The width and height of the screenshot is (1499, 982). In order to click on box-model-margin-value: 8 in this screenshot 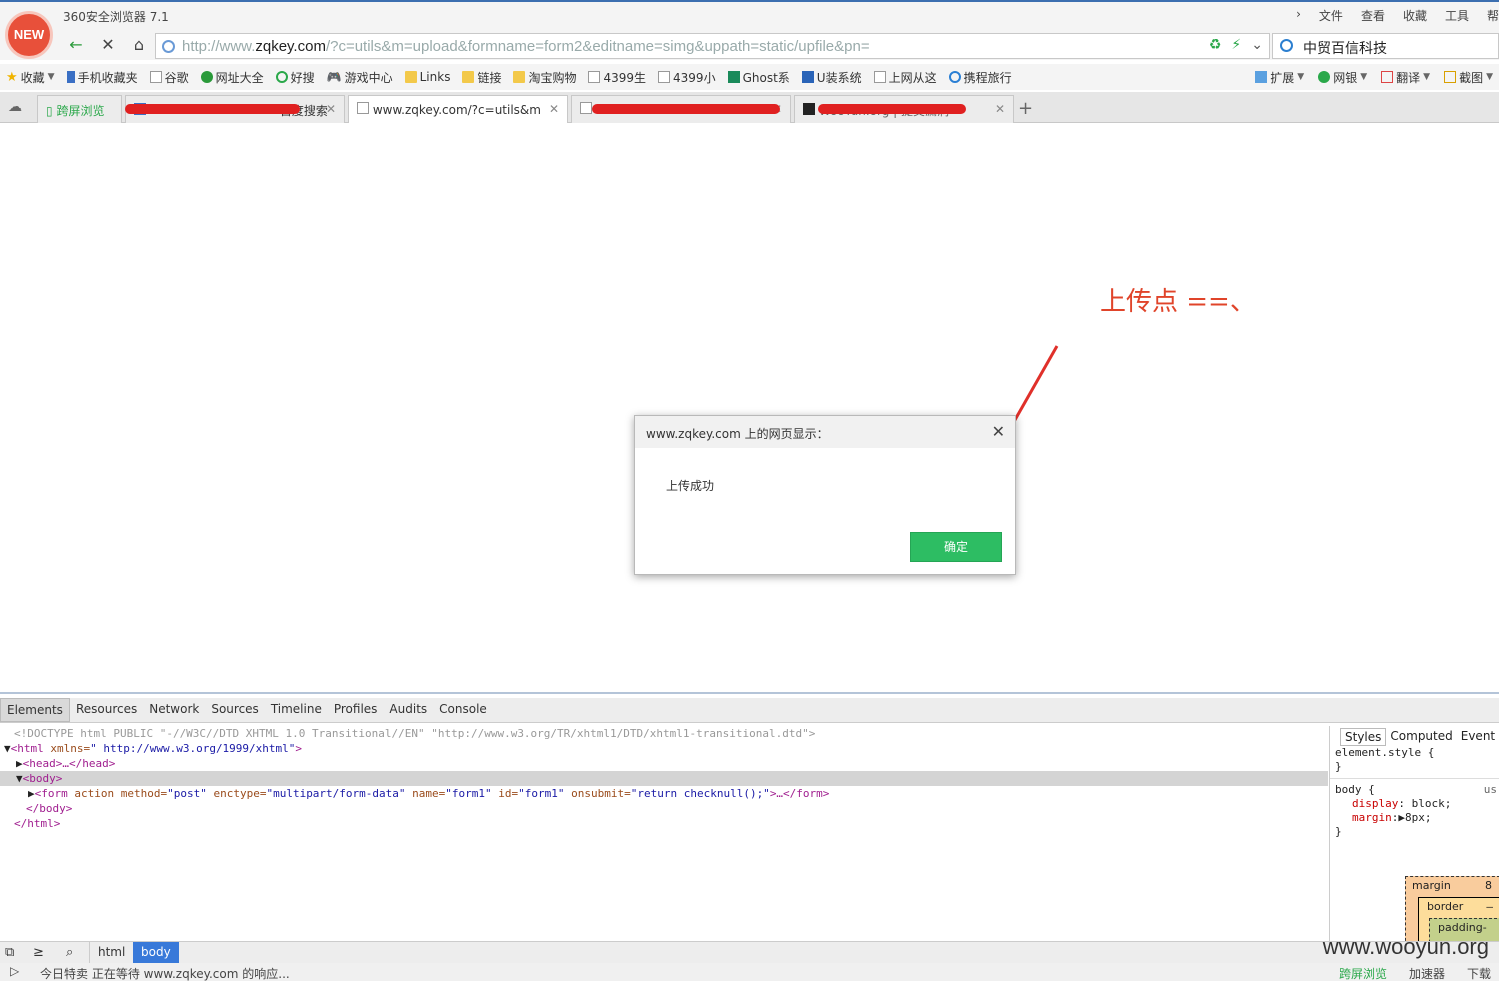, I will do `click(1488, 885)`.